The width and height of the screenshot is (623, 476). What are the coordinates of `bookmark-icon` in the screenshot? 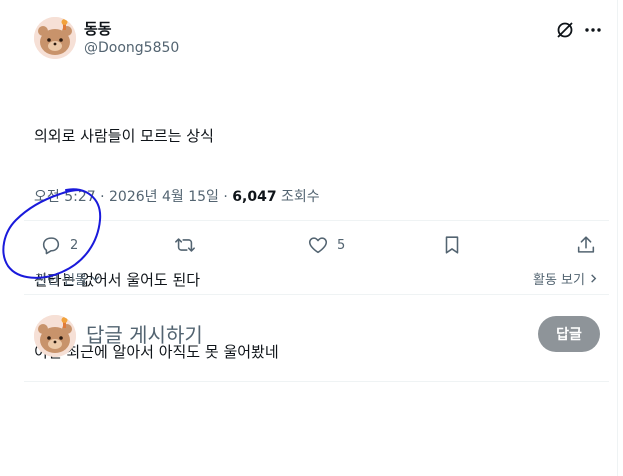 It's located at (452, 245).